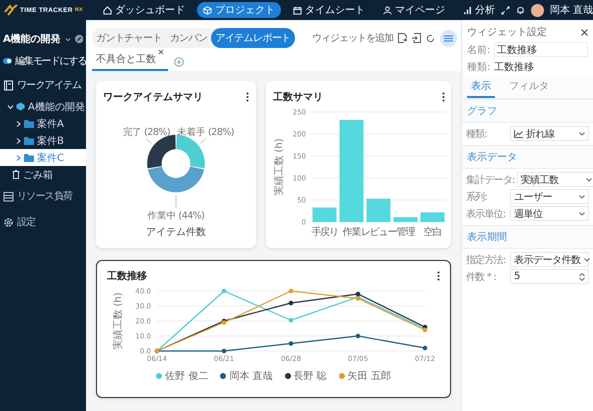 Image resolution: width=593 pixels, height=411 pixels. What do you see at coordinates (549, 133) in the screenshot?
I see `select-field: 折れ線` at bounding box center [549, 133].